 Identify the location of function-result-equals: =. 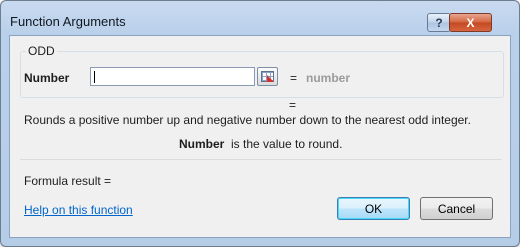
(293, 105).